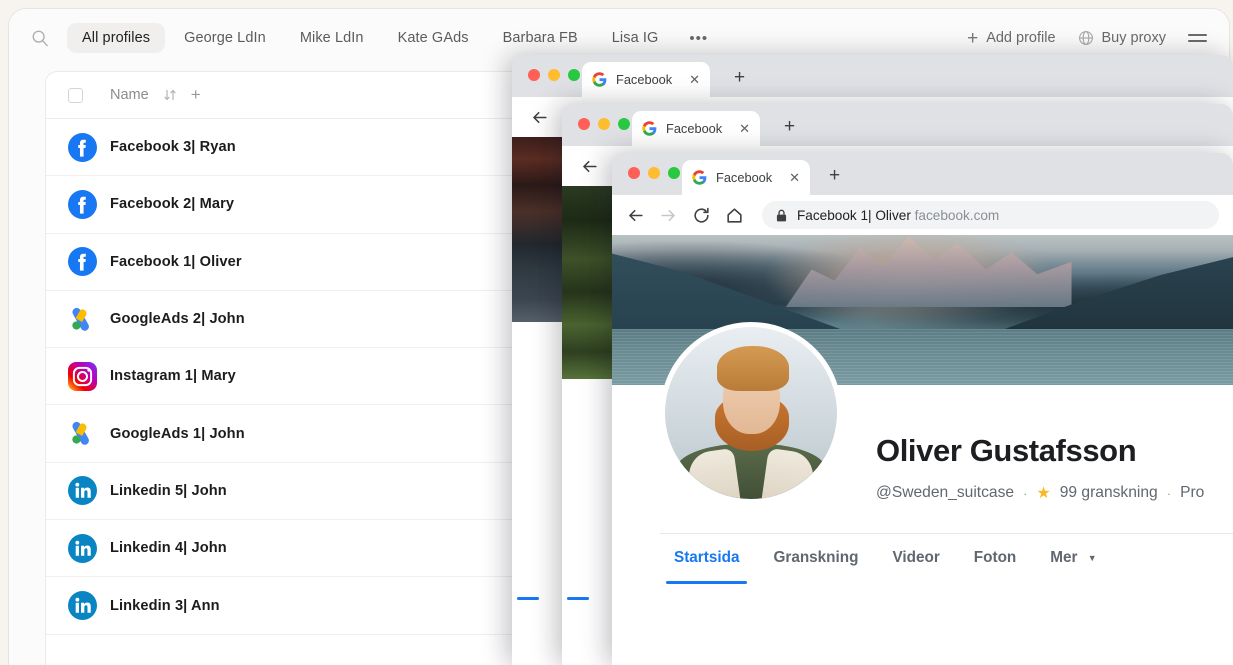 This screenshot has width=1233, height=665. Describe the element at coordinates (75, 95) in the screenshot. I see `select-all-checkbox` at that location.